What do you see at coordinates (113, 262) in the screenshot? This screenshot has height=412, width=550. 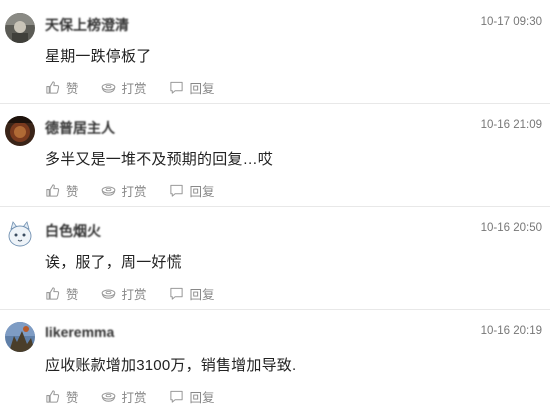 I see `comment-text: 诶，服了，周一好慌` at bounding box center [113, 262].